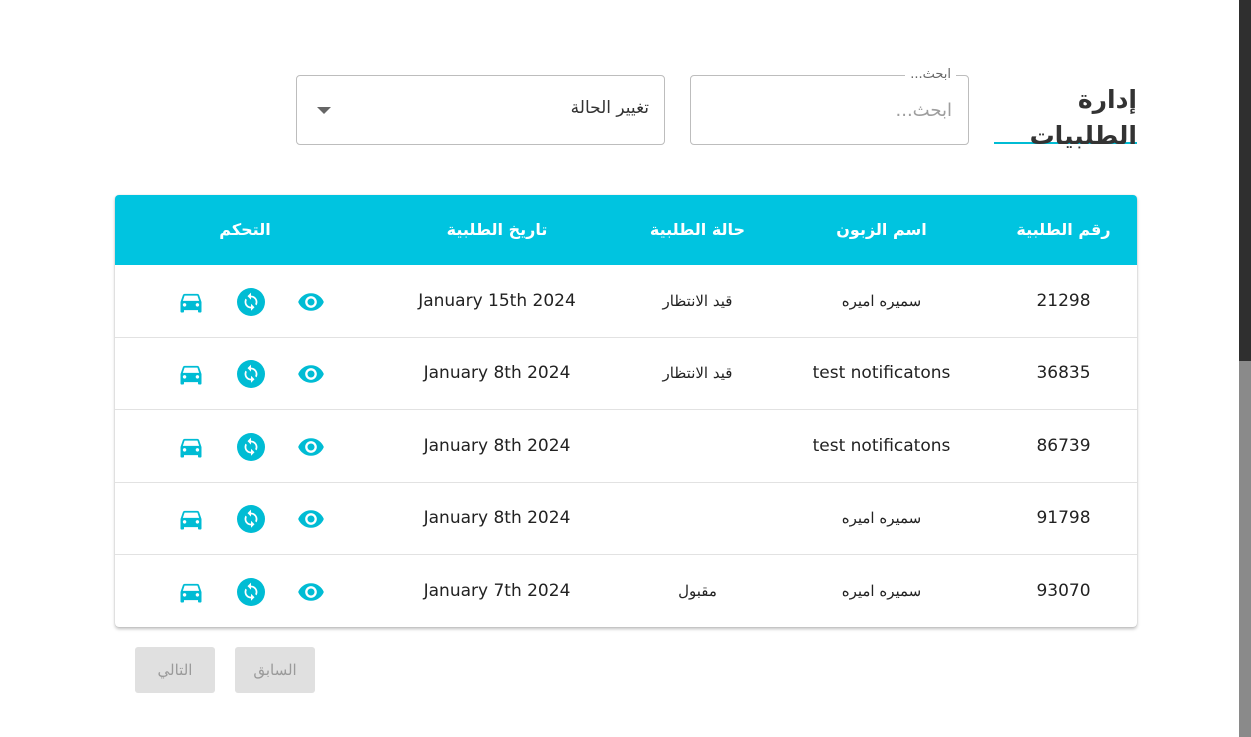 The height and width of the screenshot is (737, 1251). I want to click on previous-page-button: السابق, so click(275, 670).